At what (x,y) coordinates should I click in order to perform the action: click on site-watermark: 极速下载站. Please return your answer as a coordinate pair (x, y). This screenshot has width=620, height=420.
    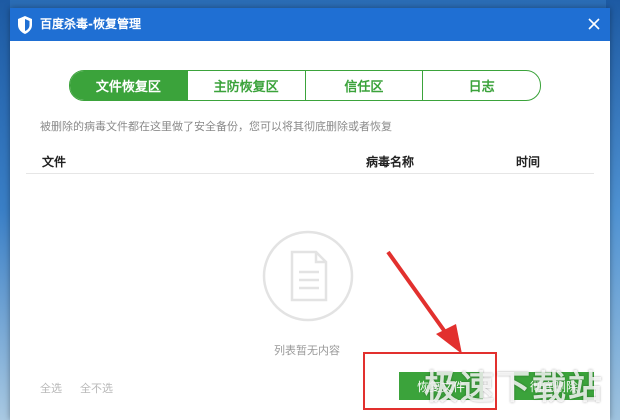
    Looking at the image, I should click on (514, 388).